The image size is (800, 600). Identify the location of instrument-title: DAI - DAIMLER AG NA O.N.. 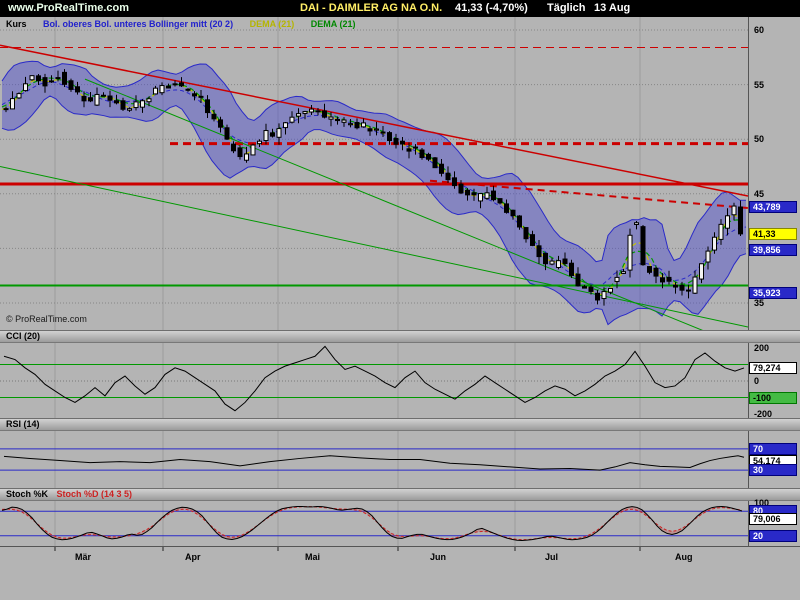
(371, 8).